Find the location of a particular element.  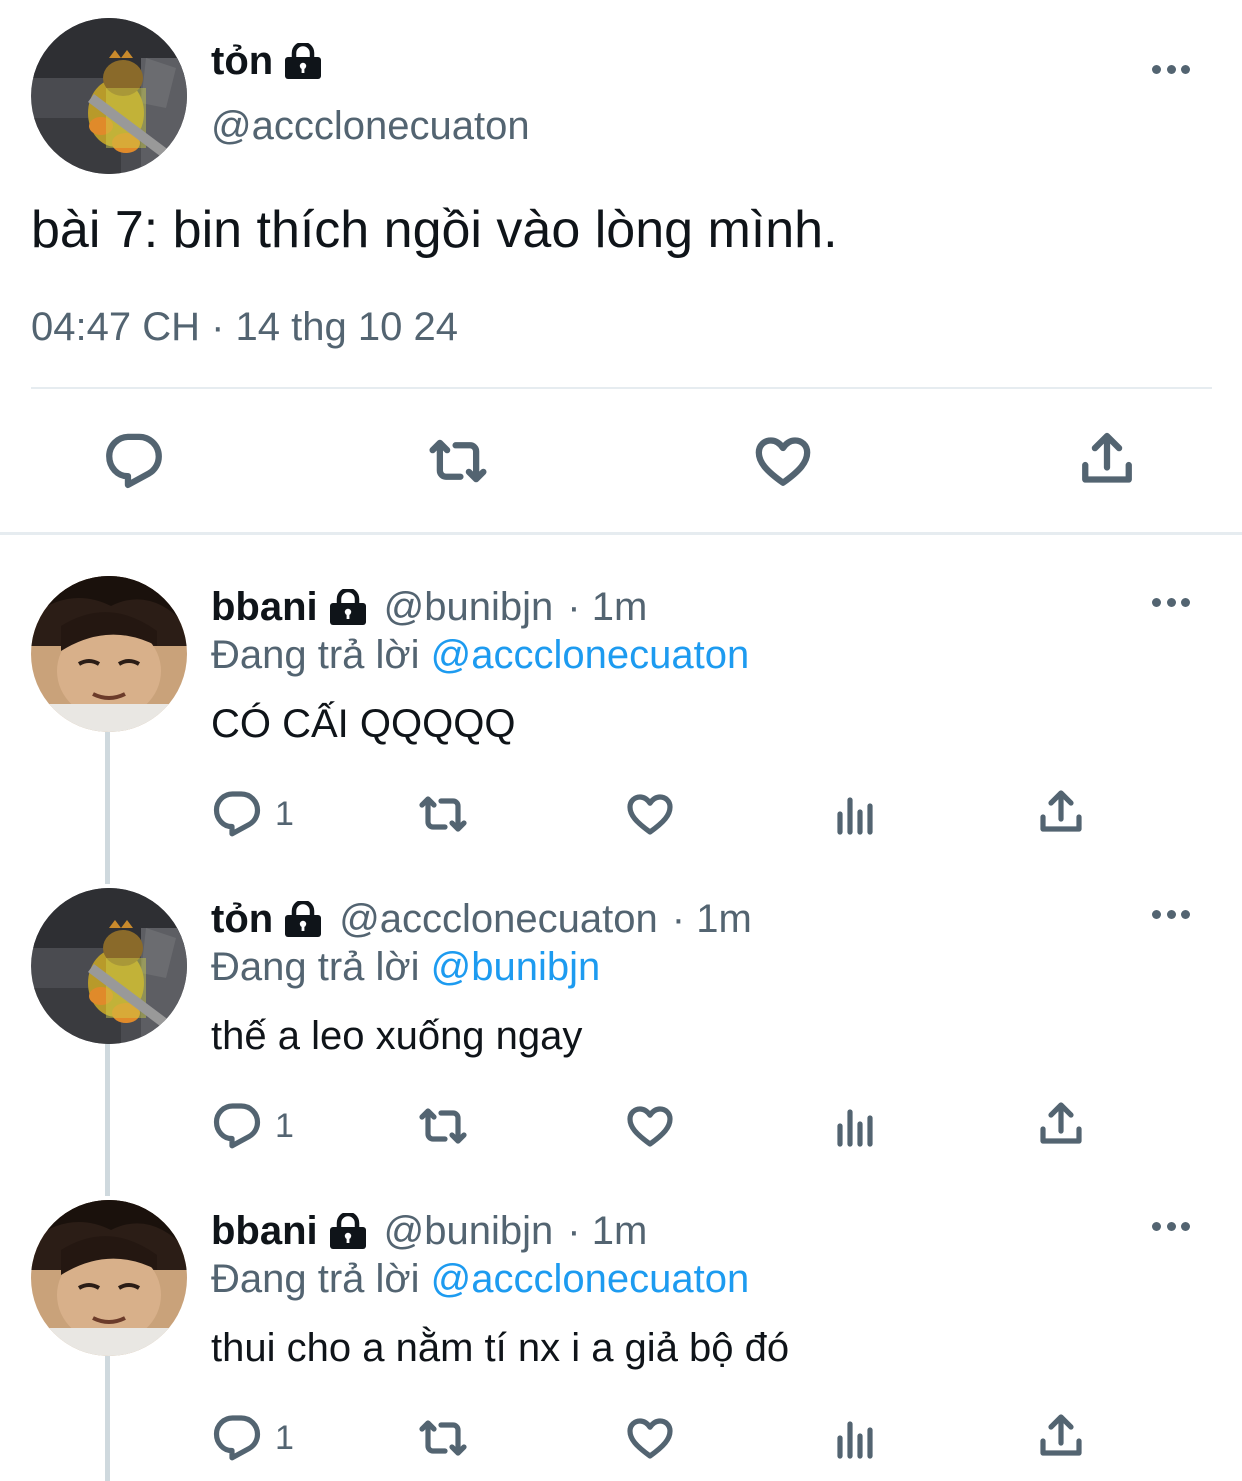

reply-header: tỏn @accclonecuaton · 1m is located at coordinates (481, 919).